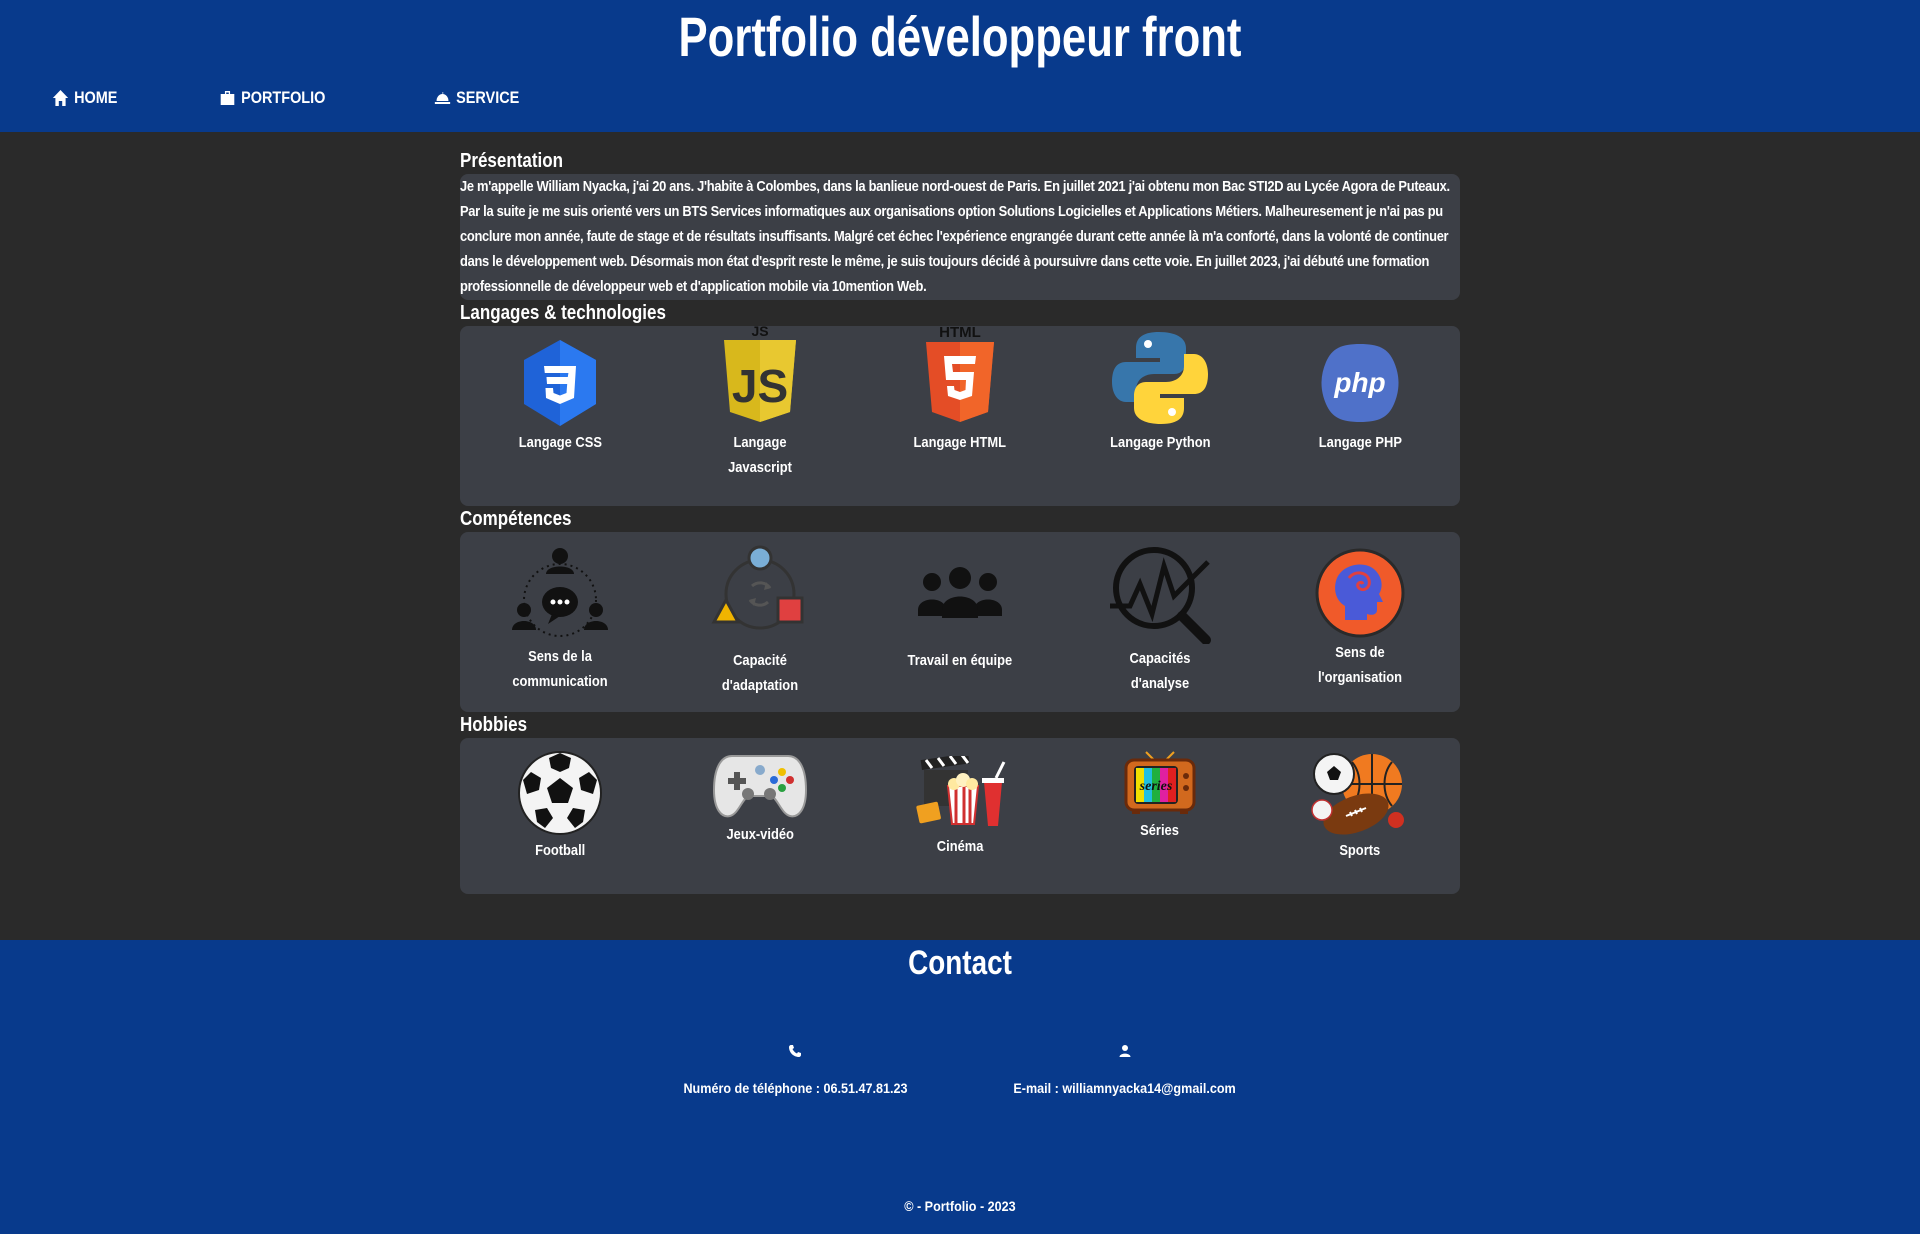 The height and width of the screenshot is (1234, 1920). I want to click on hobbies-title: Hobbies, so click(494, 725).